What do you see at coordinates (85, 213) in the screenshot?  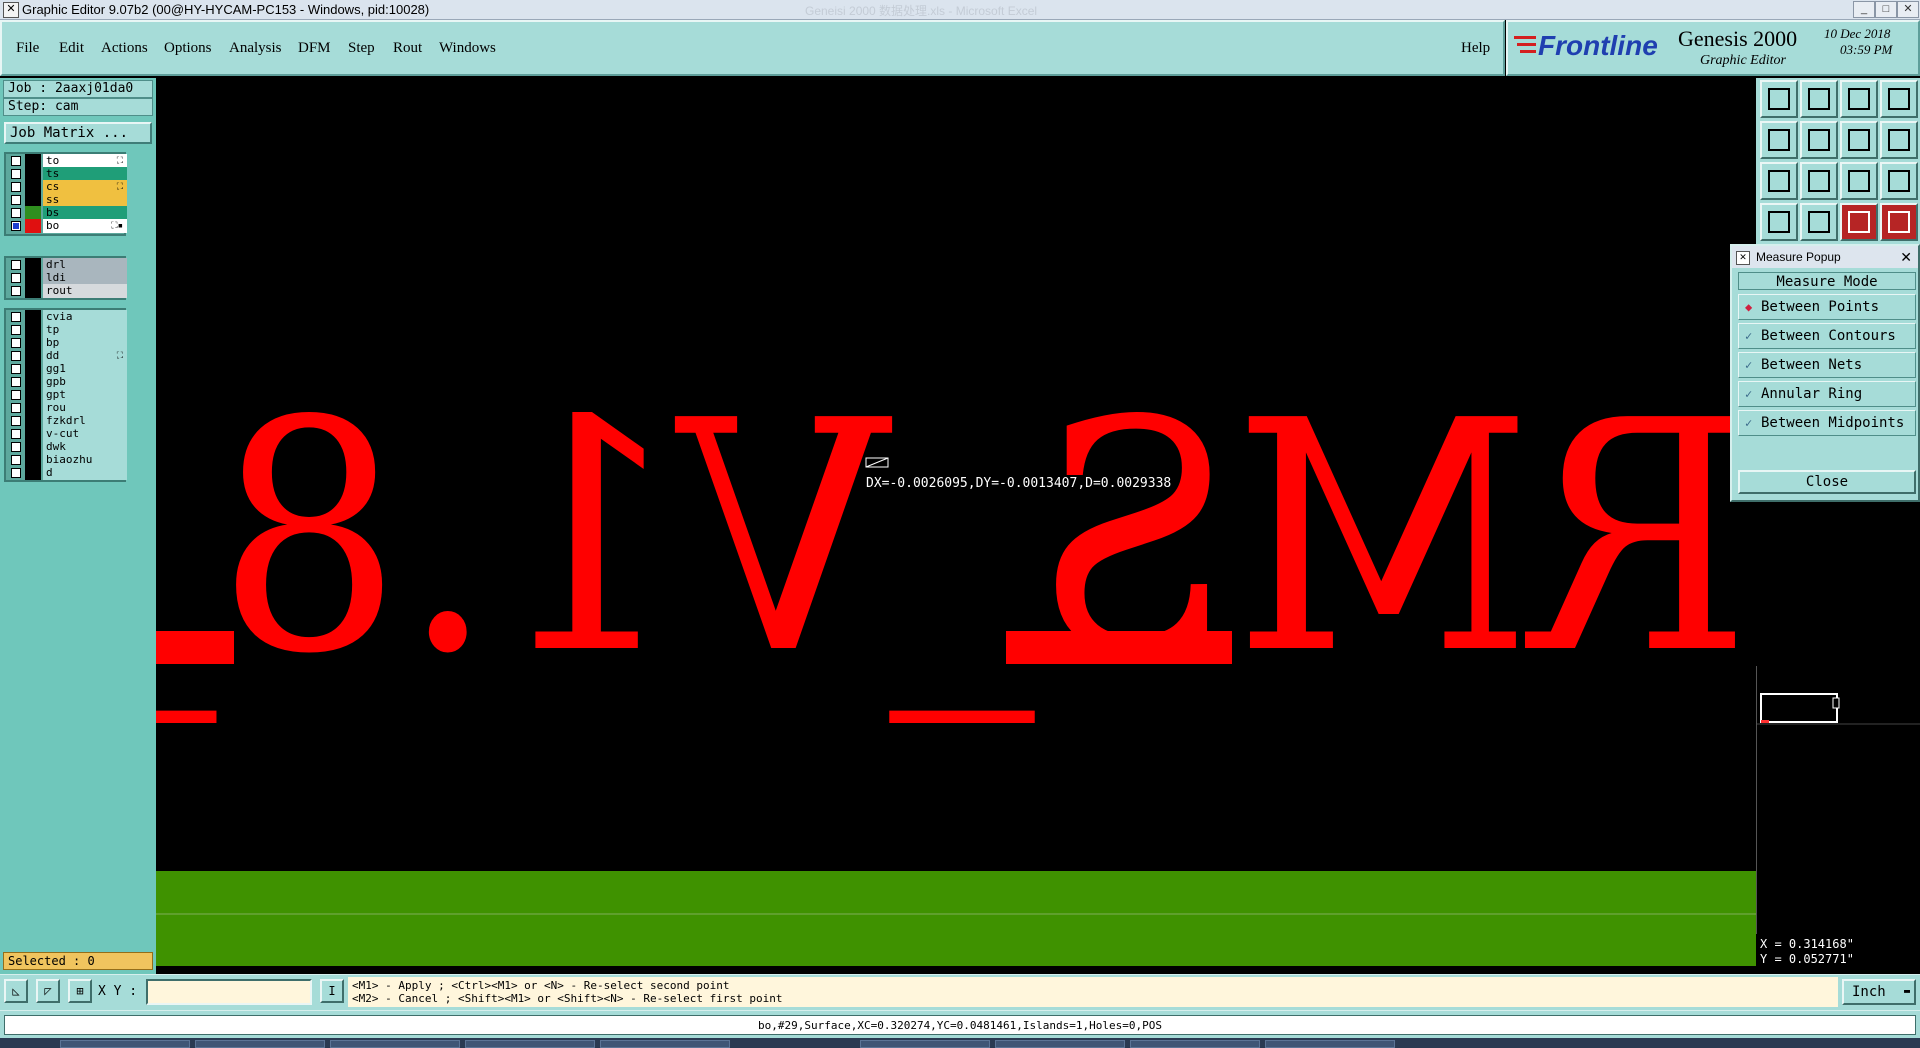 I see `layer-name: bs` at bounding box center [85, 213].